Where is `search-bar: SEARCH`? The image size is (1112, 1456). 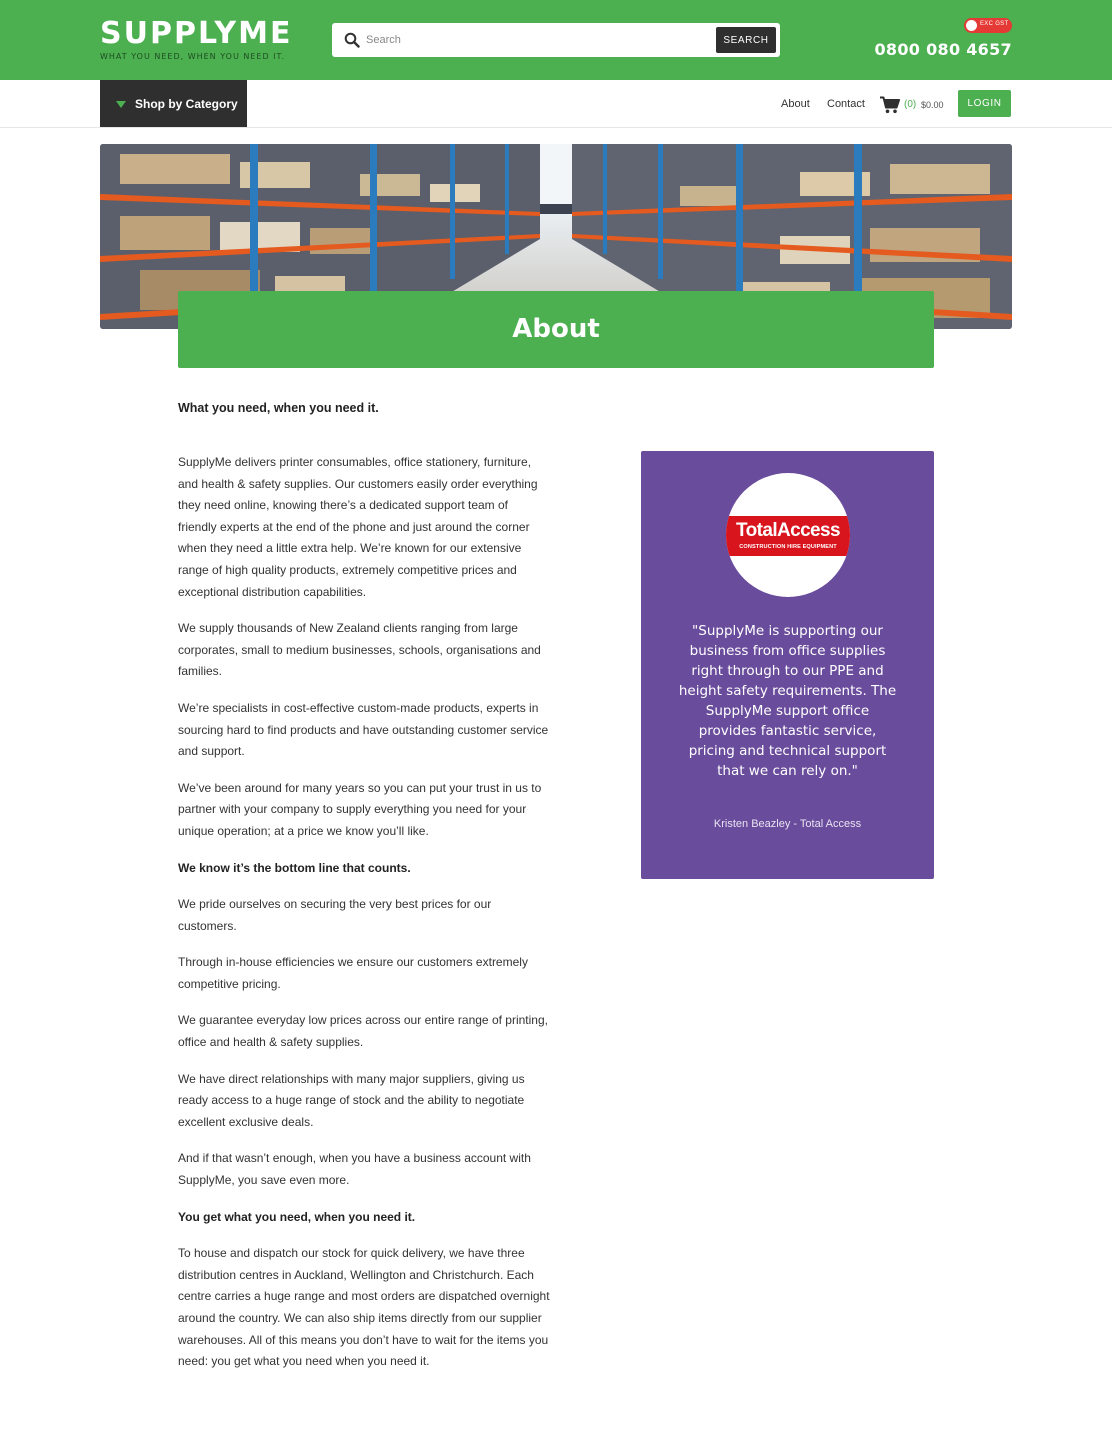 search-bar: SEARCH is located at coordinates (556, 40).